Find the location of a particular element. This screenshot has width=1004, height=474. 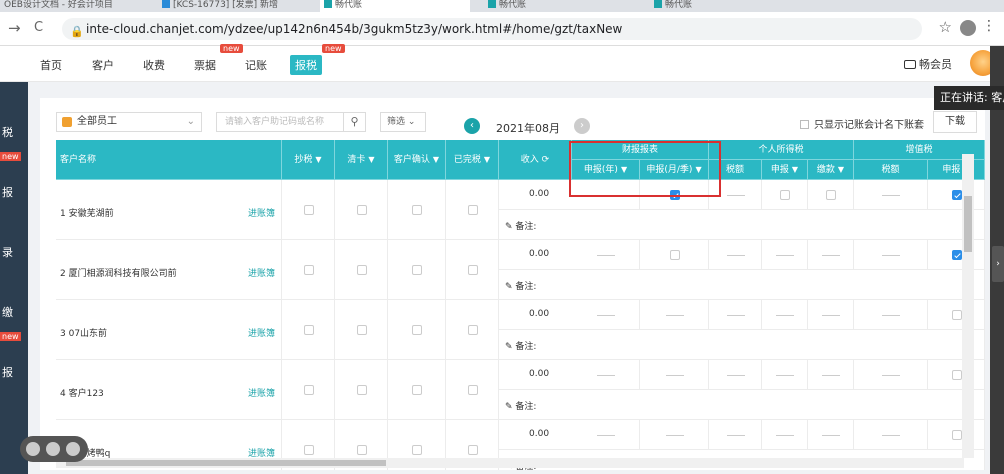

employee-select: 全部员工 ⌄ is located at coordinates (129, 122).